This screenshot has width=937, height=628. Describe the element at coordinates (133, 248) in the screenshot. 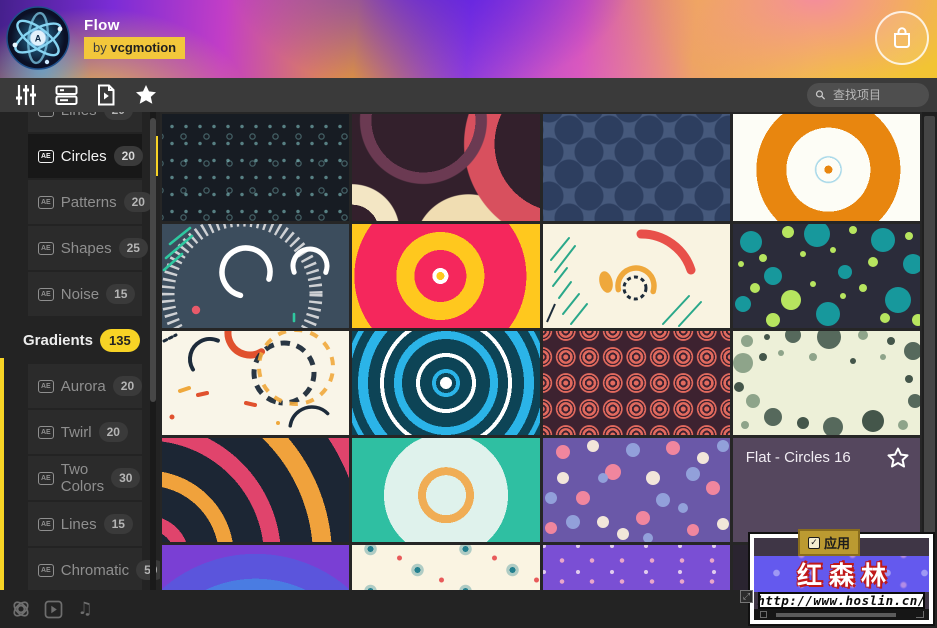

I see `count-badge: 25` at that location.